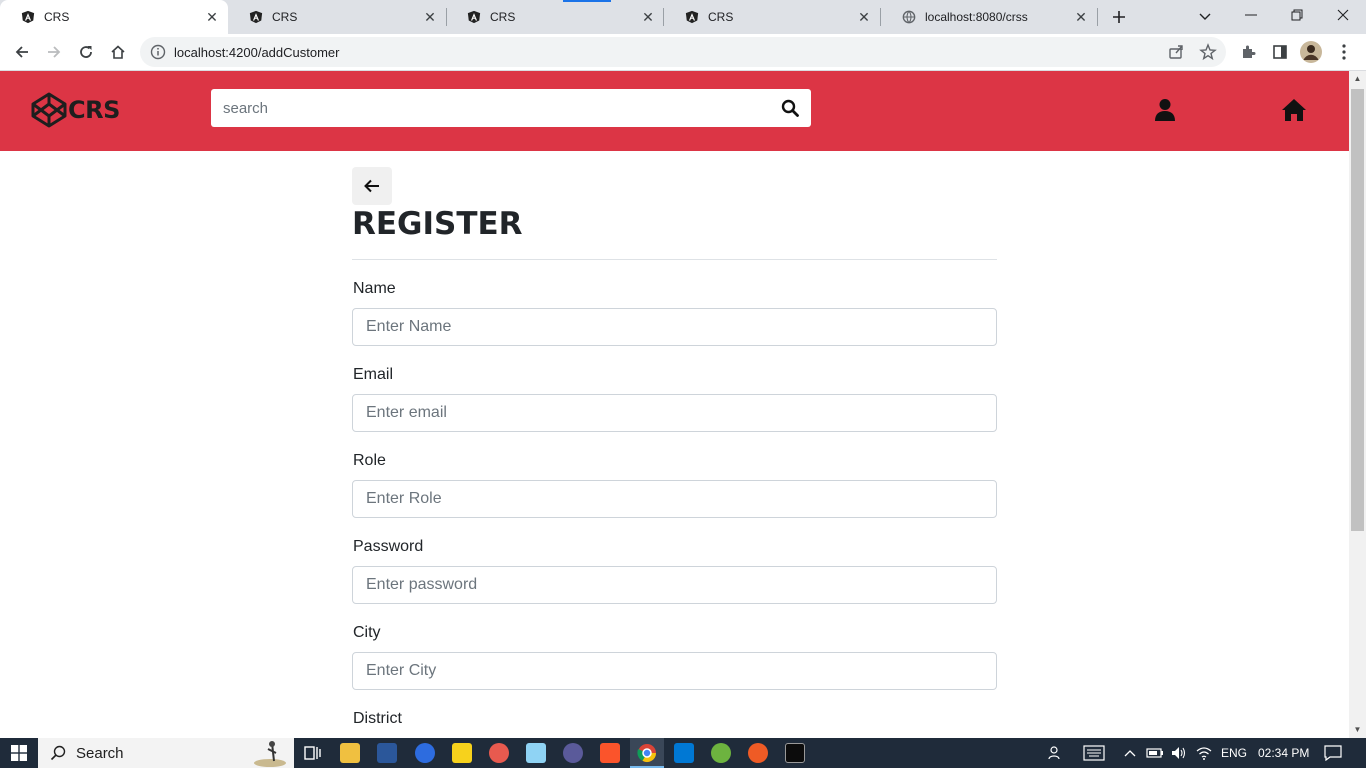 Image resolution: width=1366 pixels, height=768 pixels. What do you see at coordinates (388, 546) in the screenshot?
I see `password-label: Password` at bounding box center [388, 546].